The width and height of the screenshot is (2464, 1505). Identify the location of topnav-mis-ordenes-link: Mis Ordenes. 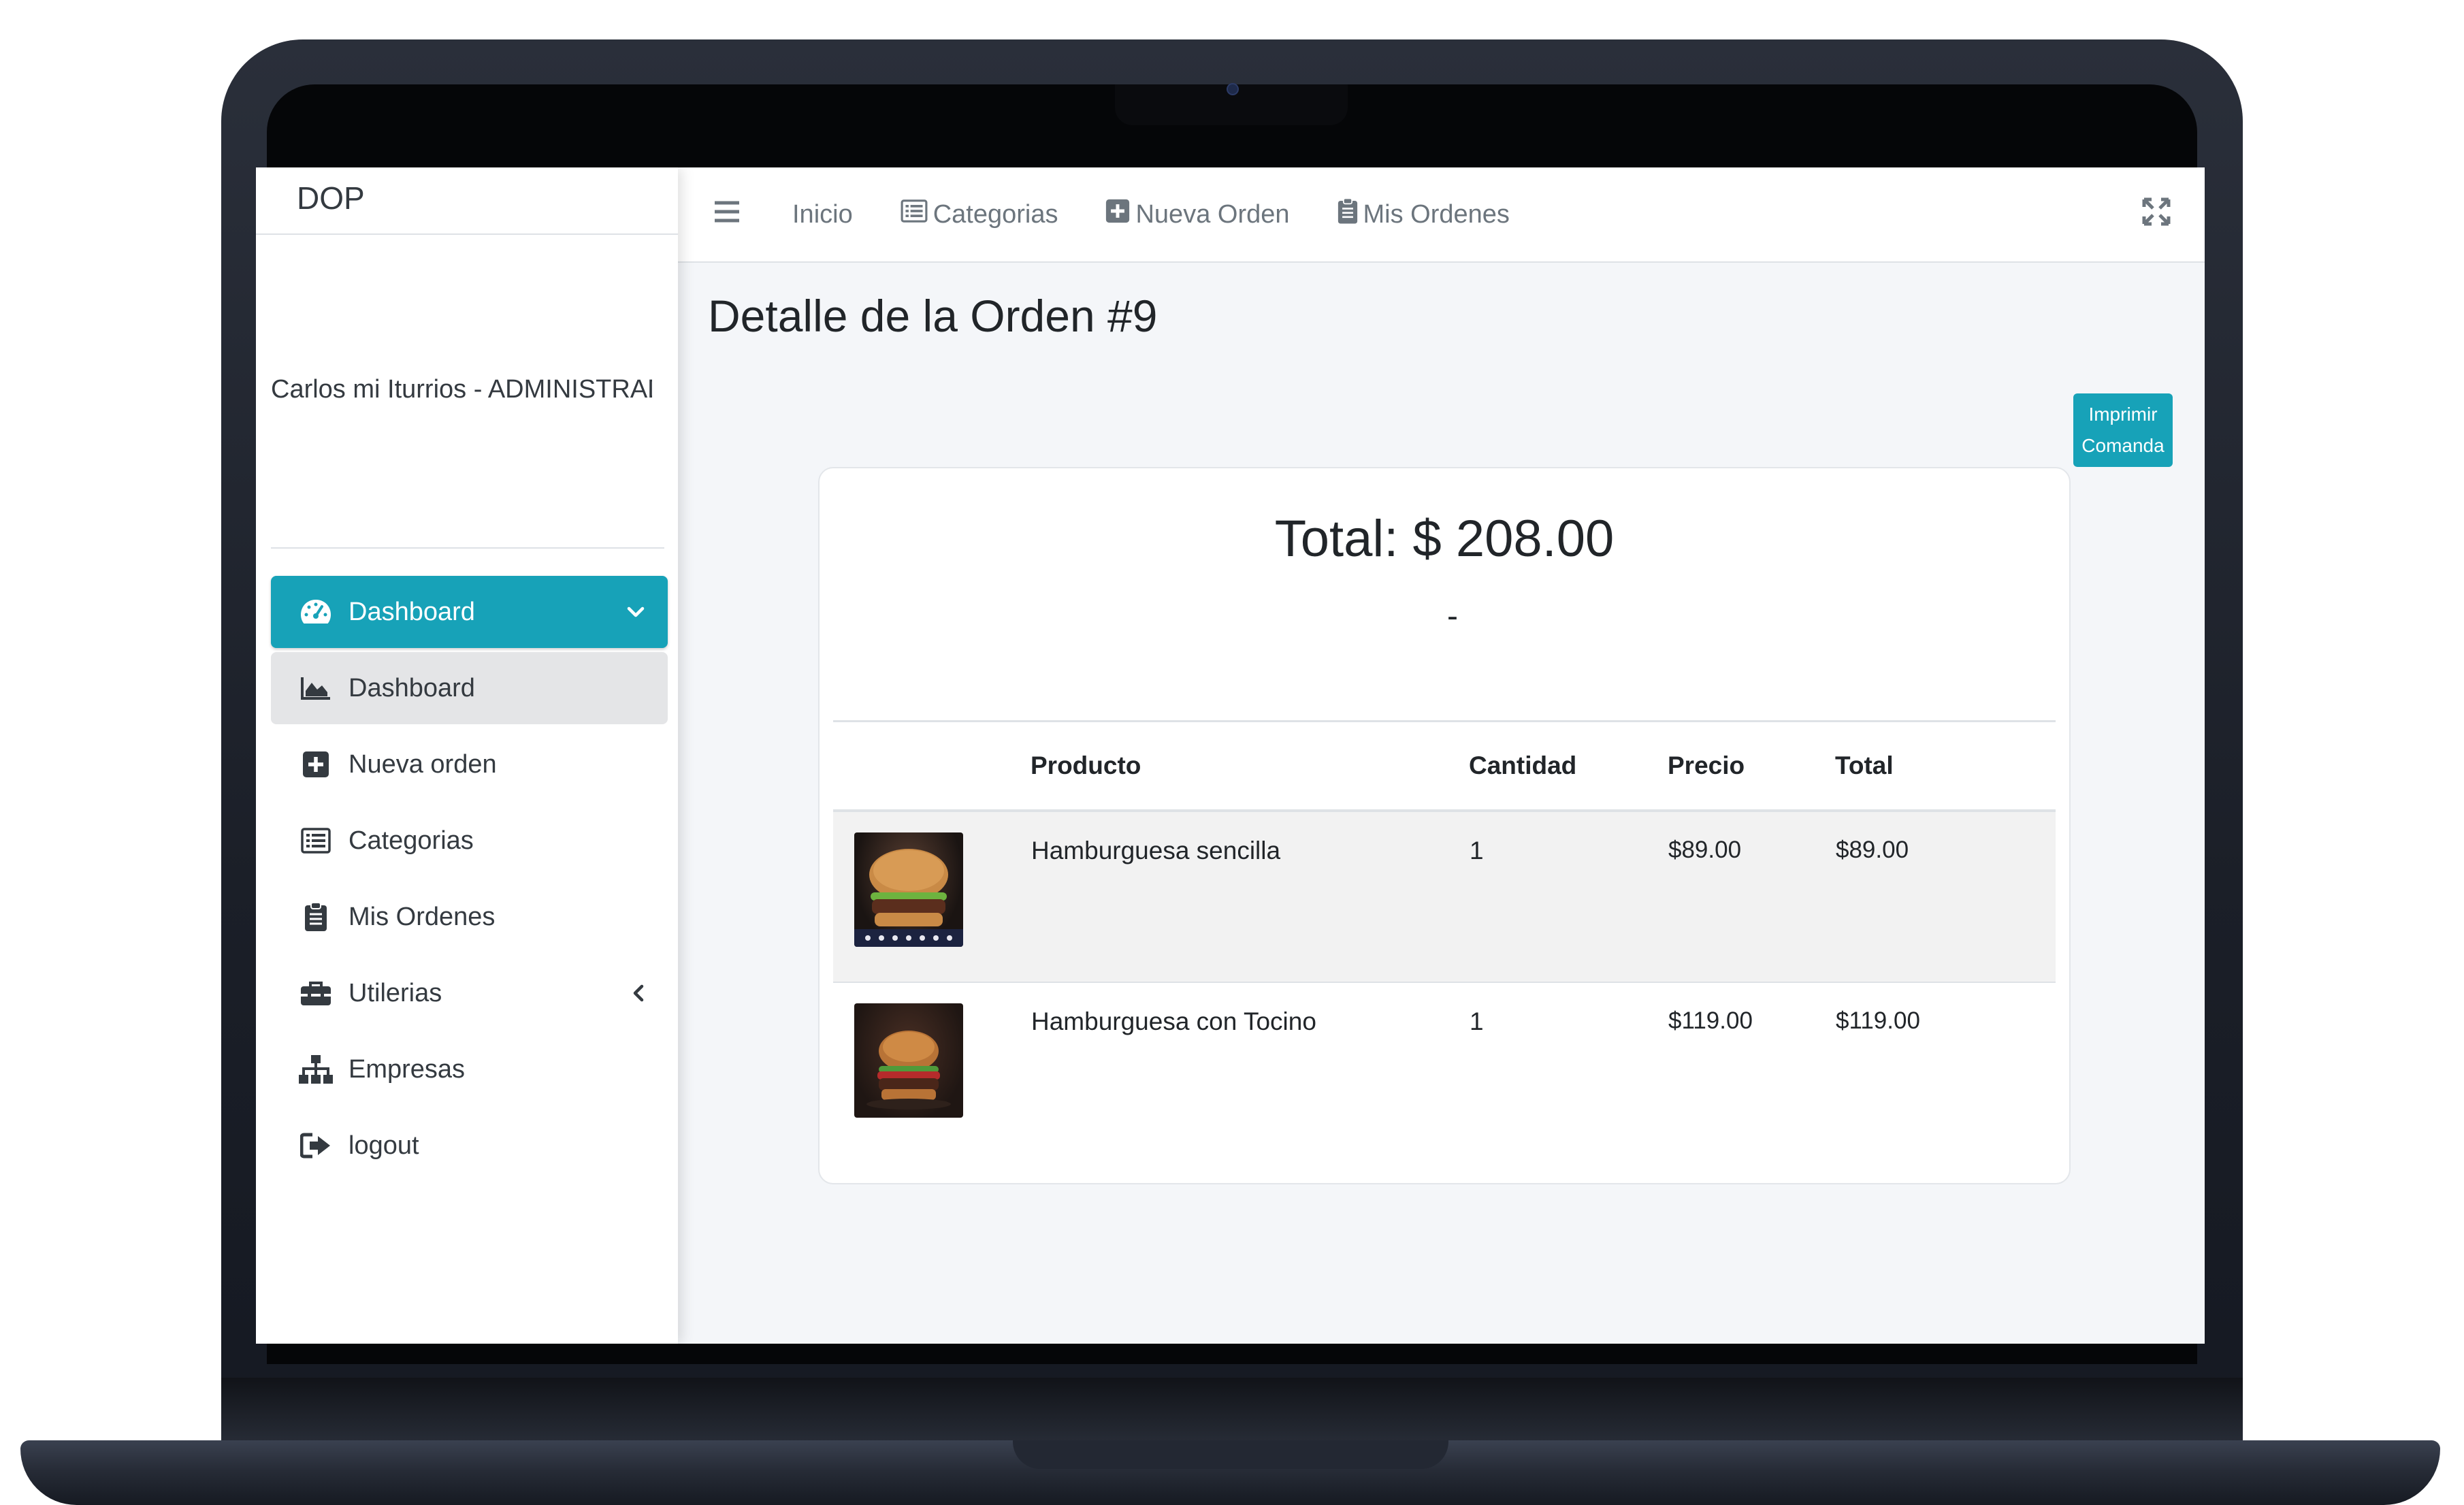
(1424, 214).